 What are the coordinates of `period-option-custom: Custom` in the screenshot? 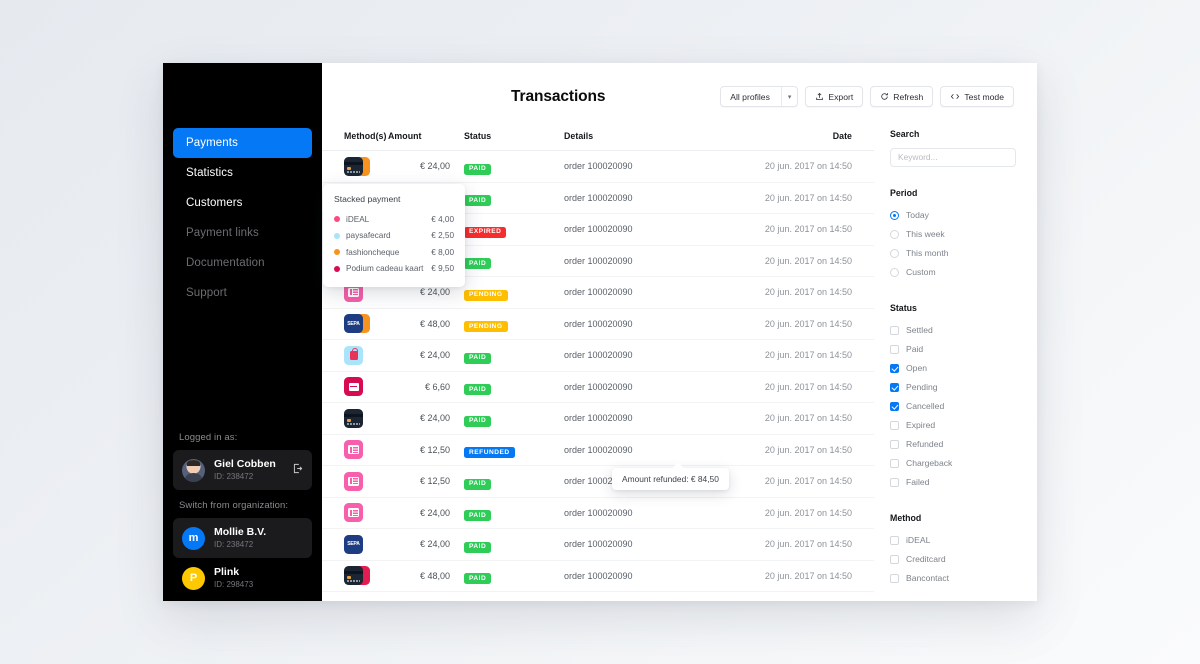 It's located at (953, 272).